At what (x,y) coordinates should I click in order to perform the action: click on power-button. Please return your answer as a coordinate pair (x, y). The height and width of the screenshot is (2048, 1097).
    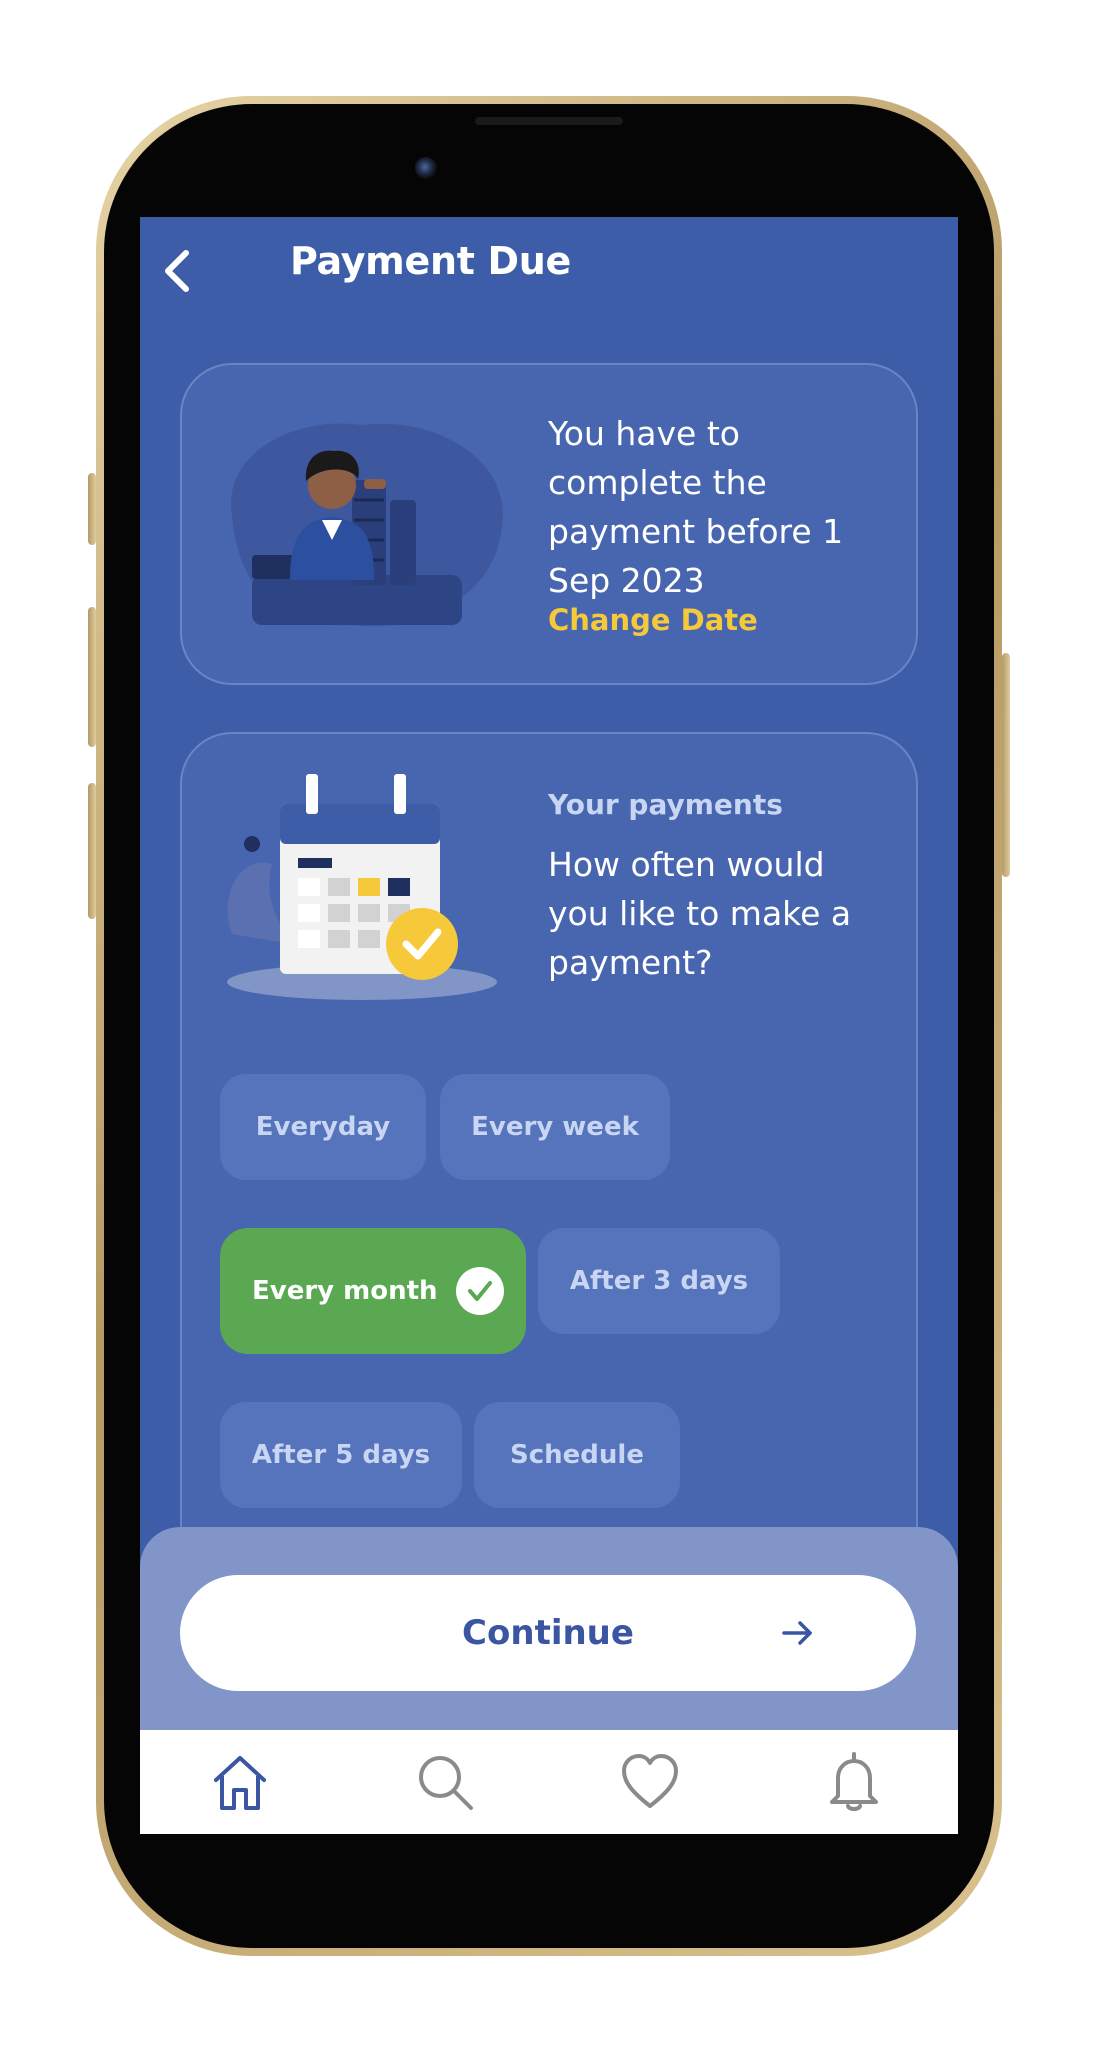
    Looking at the image, I should click on (1006, 765).